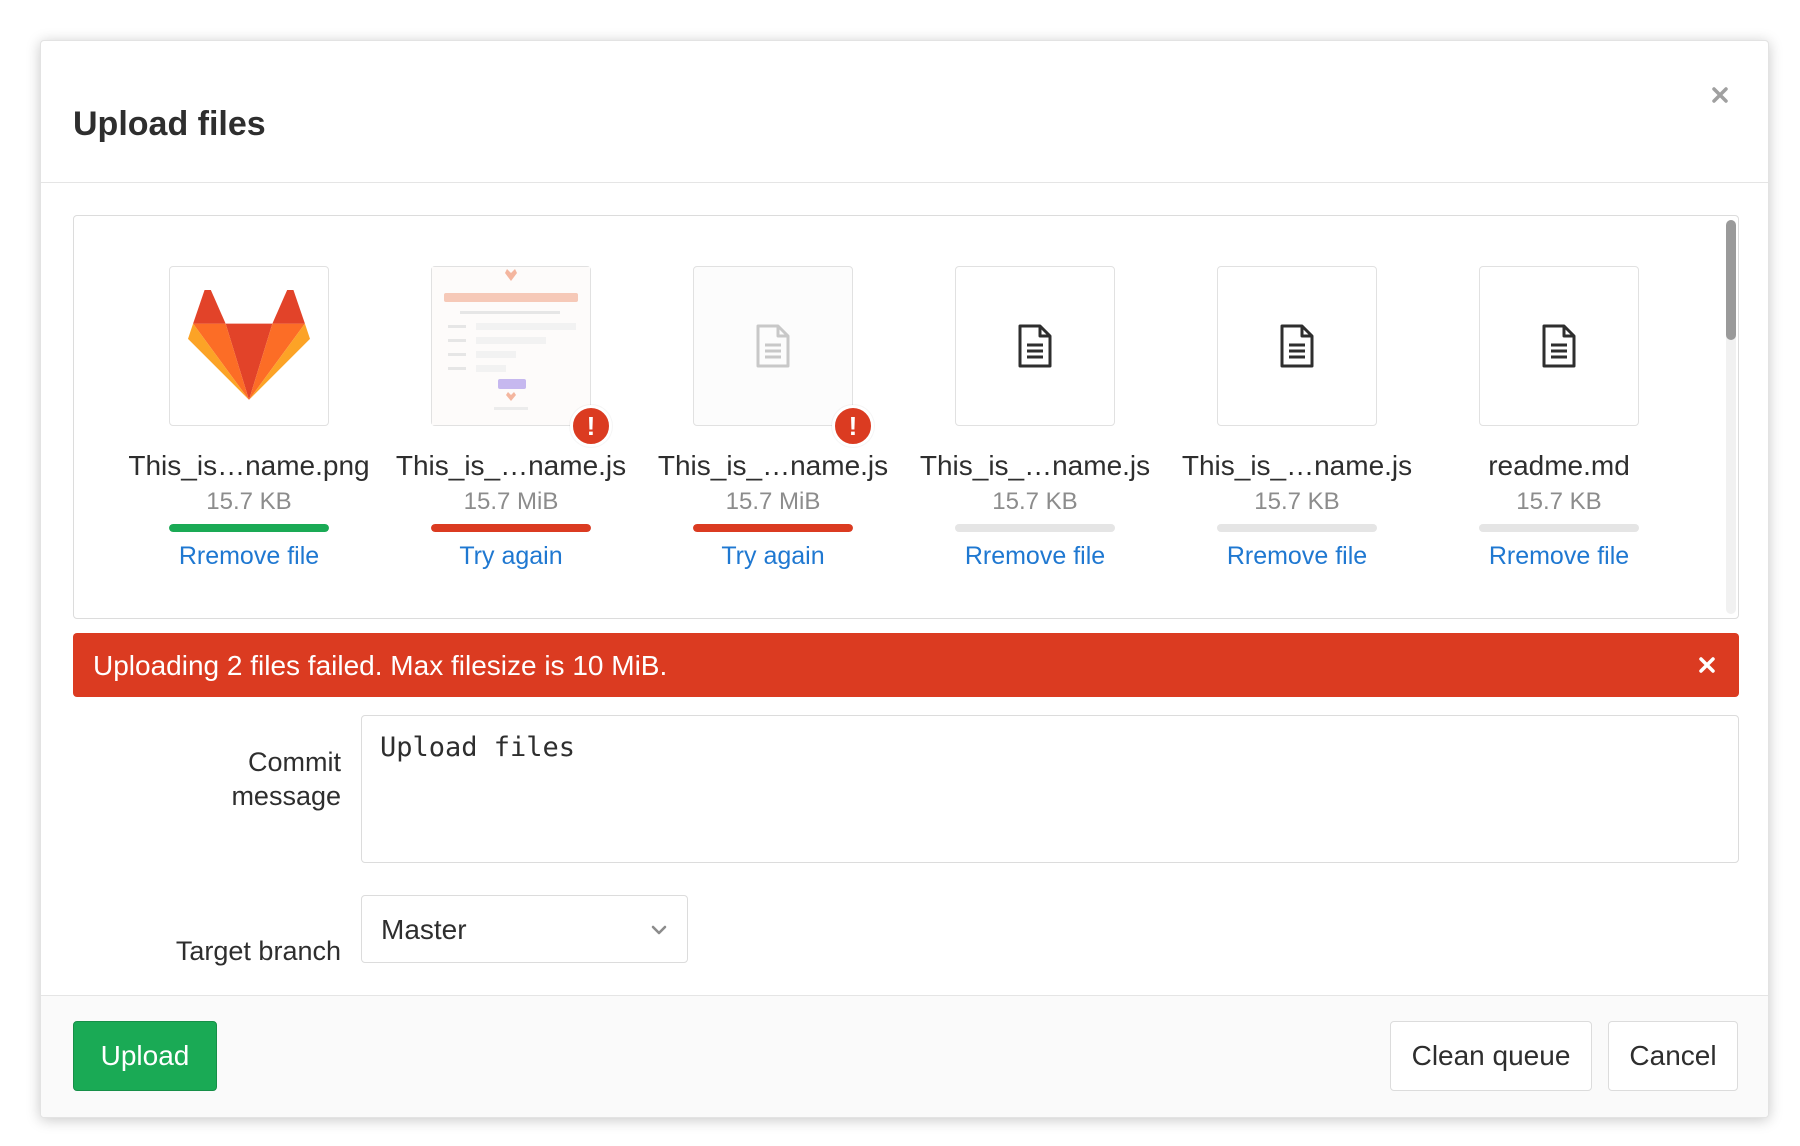 The width and height of the screenshot is (1800, 1146). Describe the element at coordinates (904, 1056) in the screenshot. I see `modal-footer: Upload Clean queue Cancel` at that location.